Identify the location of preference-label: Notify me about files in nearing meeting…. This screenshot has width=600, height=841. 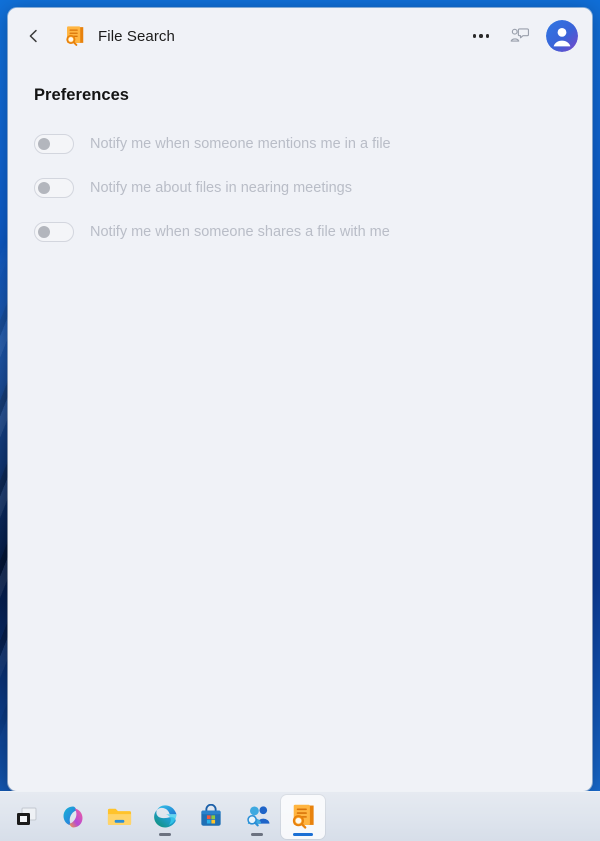
(221, 188).